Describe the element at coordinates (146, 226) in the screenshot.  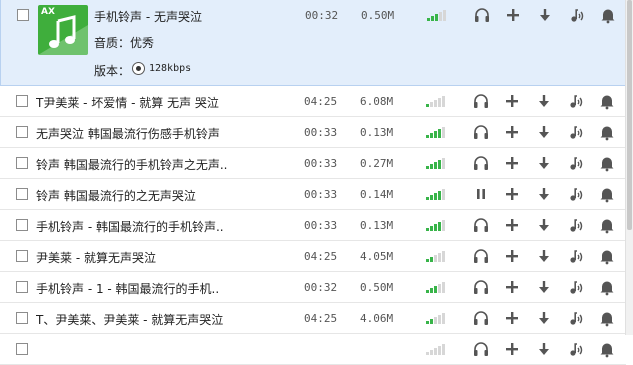
I see `ringtone-title: 手机铃声 - 韩国最流行的手机铃声..` at that location.